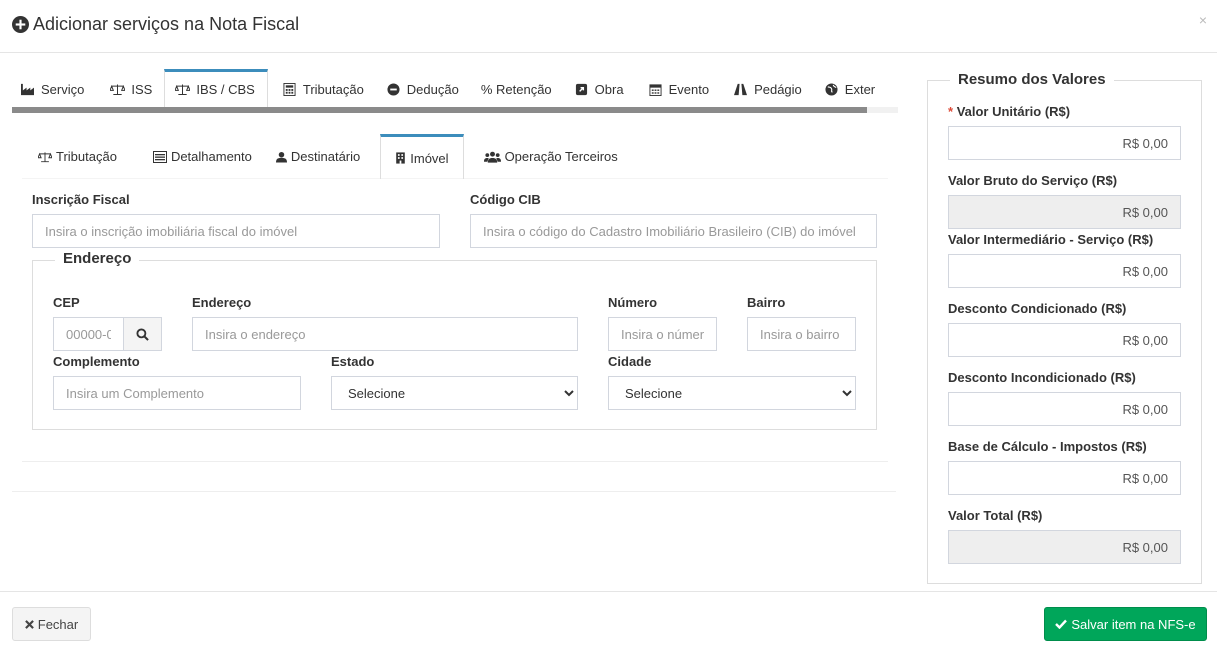 The height and width of the screenshot is (653, 1217). I want to click on complemento-input, so click(177, 393).